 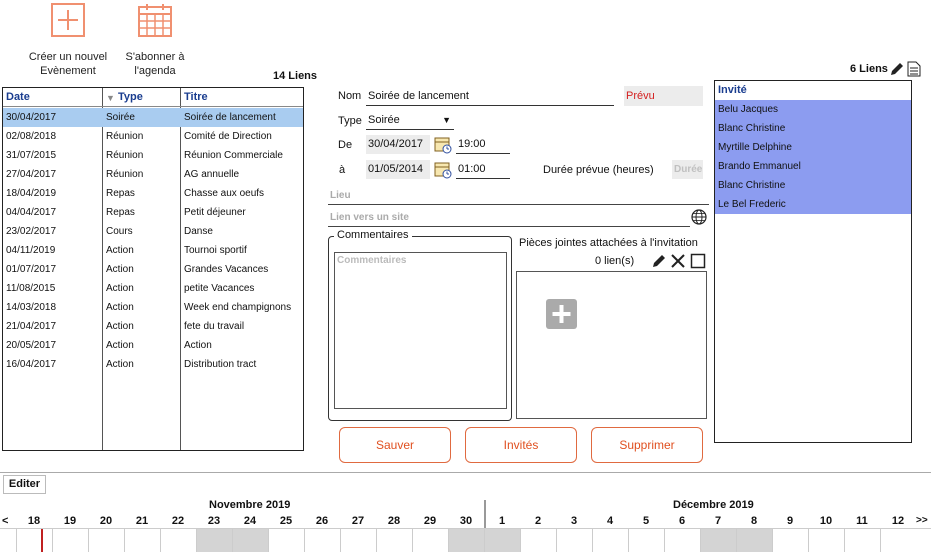 What do you see at coordinates (483, 145) in the screenshot?
I see `start-time-field: 19:00` at bounding box center [483, 145].